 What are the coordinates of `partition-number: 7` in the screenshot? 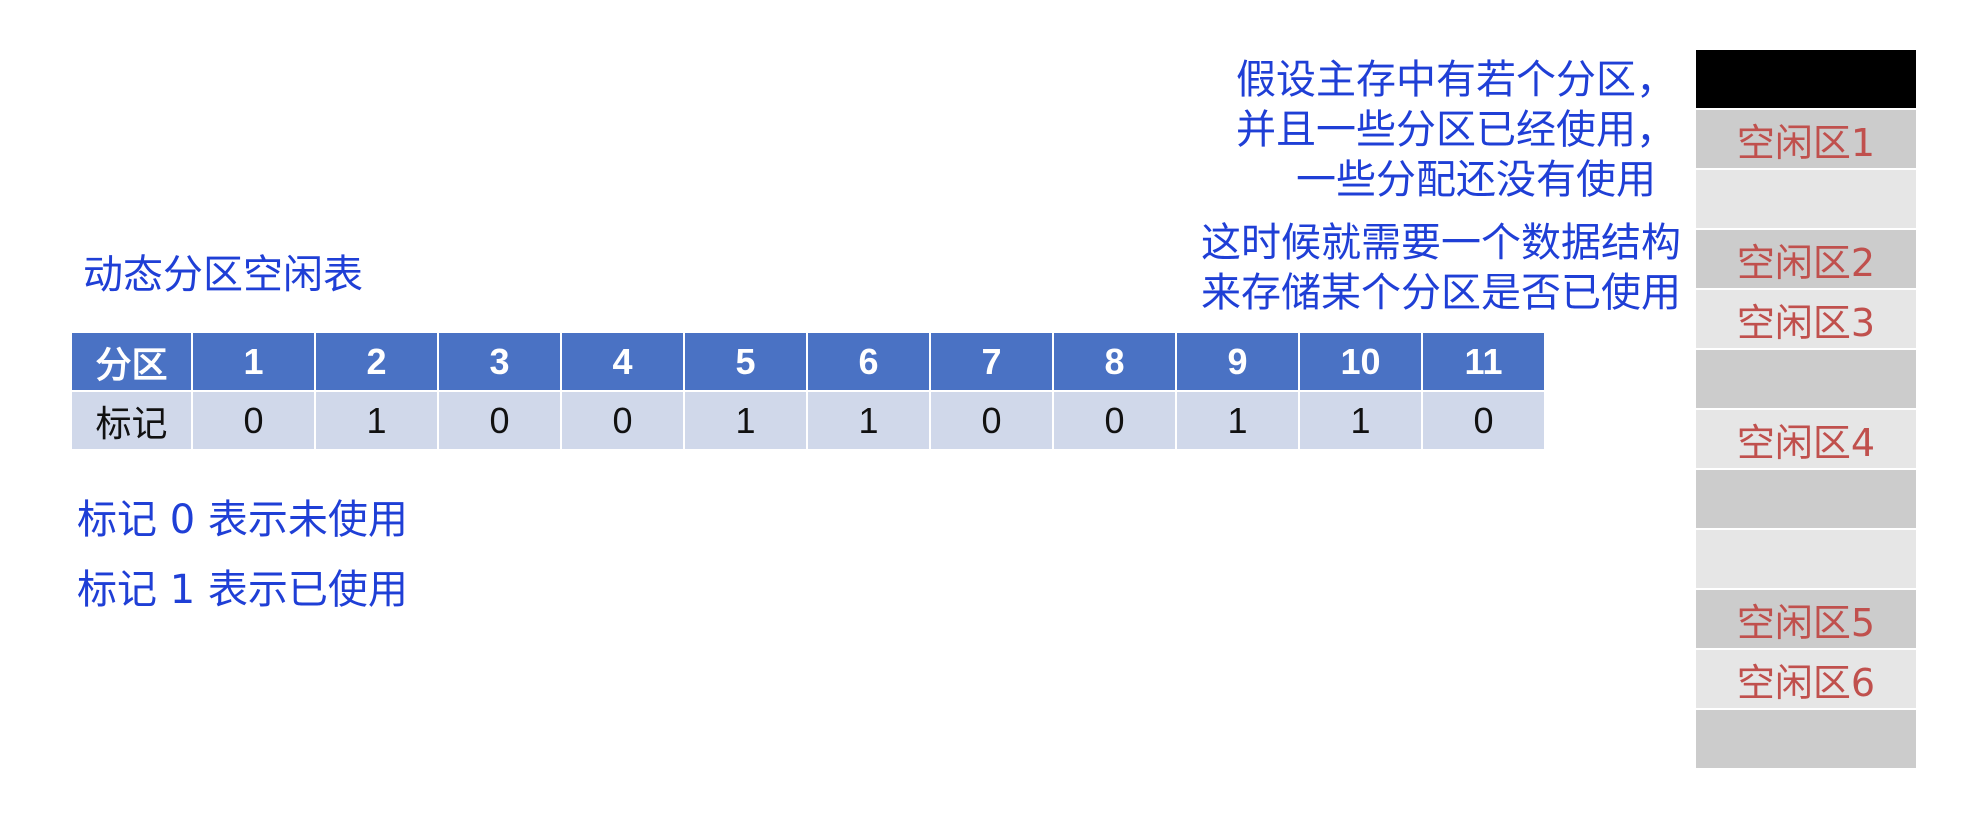 It's located at (991, 361).